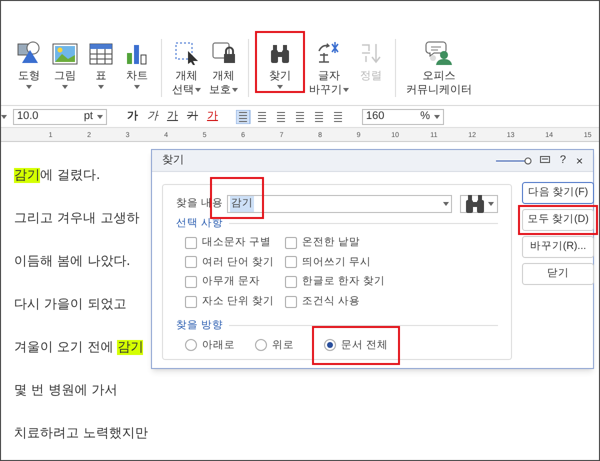  I want to click on document-line: 감기에 걸렸다., so click(57, 176).